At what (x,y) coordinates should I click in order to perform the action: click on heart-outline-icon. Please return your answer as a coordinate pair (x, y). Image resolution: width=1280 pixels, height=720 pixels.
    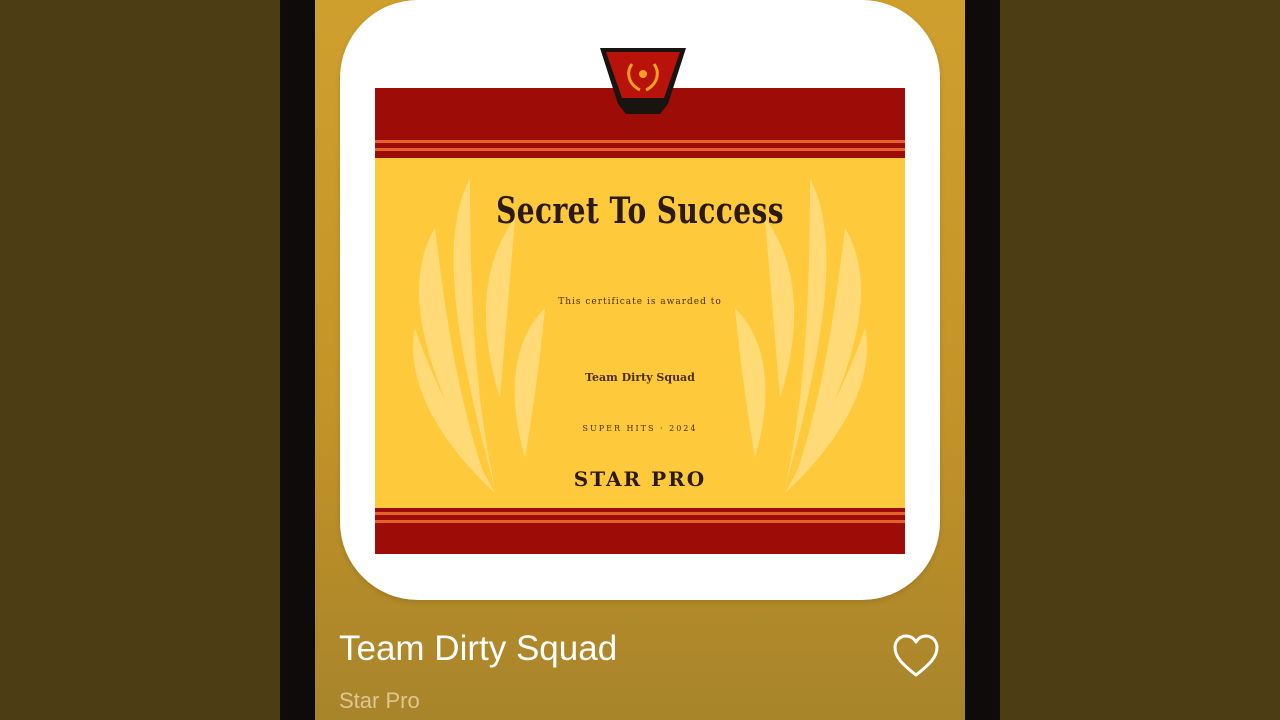
    Looking at the image, I should click on (916, 655).